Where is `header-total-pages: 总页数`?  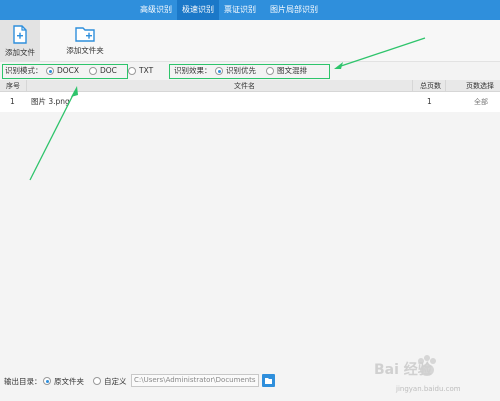 header-total-pages: 总页数 is located at coordinates (430, 86).